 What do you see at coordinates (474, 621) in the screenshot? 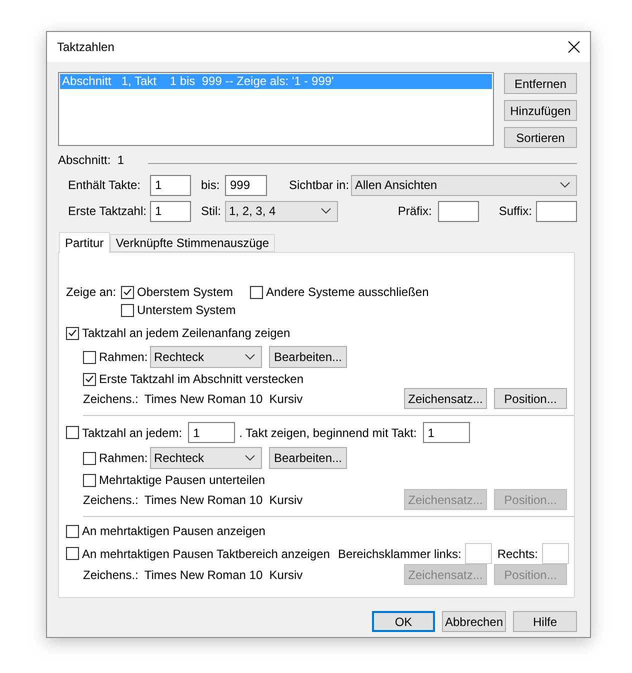
I see `dialog-button: Abbrechen` at bounding box center [474, 621].